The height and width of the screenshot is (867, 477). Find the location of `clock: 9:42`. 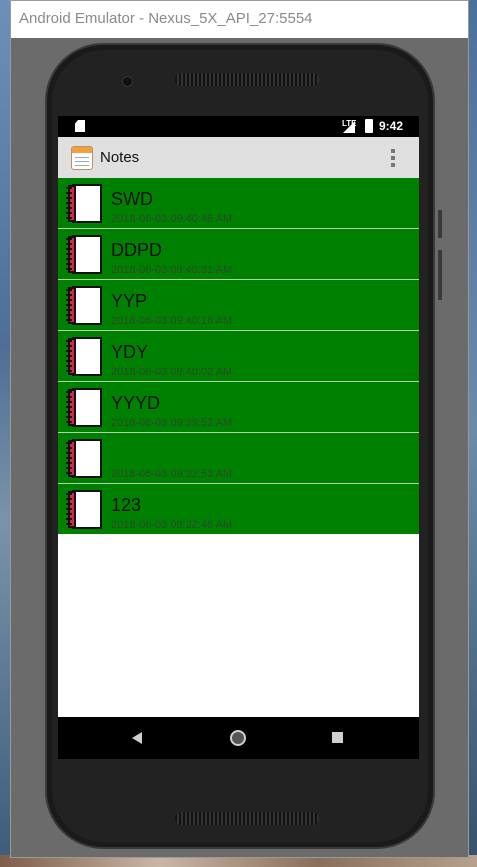

clock: 9:42 is located at coordinates (391, 126).